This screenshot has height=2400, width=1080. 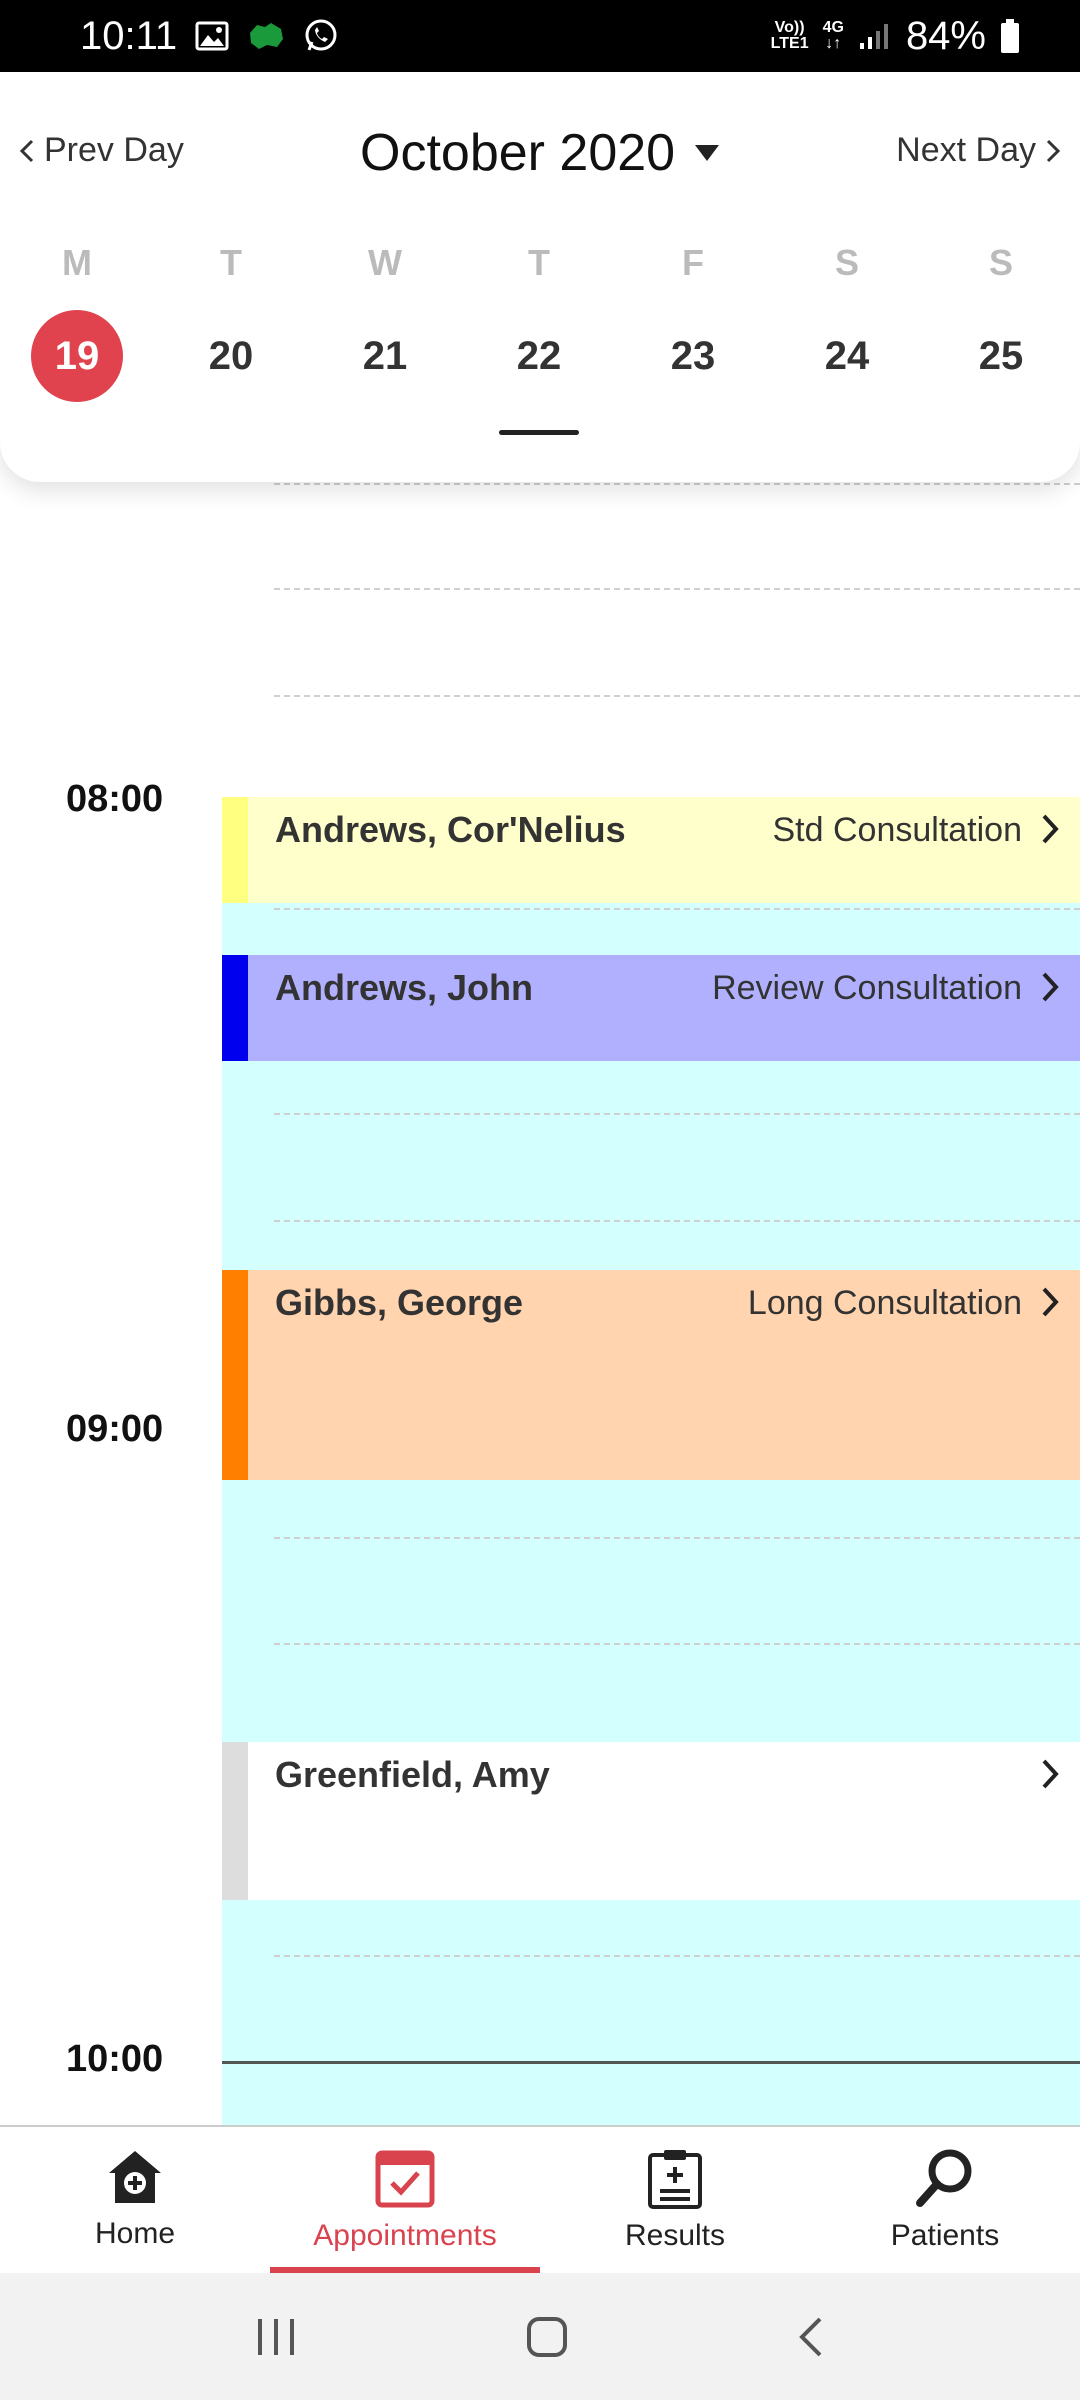 What do you see at coordinates (212, 36) in the screenshot?
I see `gallery-icon` at bounding box center [212, 36].